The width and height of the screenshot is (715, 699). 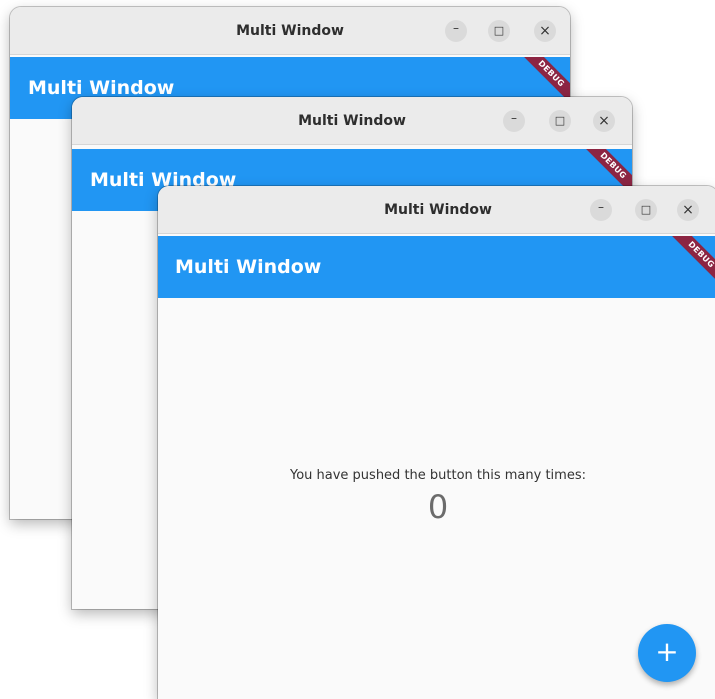 What do you see at coordinates (687, 266) in the screenshot?
I see `debug-banner: DEBUG` at bounding box center [687, 266].